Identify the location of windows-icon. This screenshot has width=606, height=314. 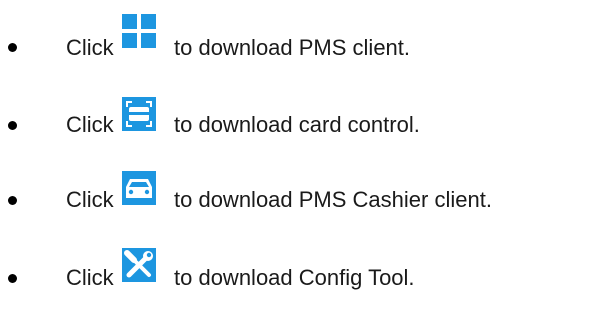
(139, 31).